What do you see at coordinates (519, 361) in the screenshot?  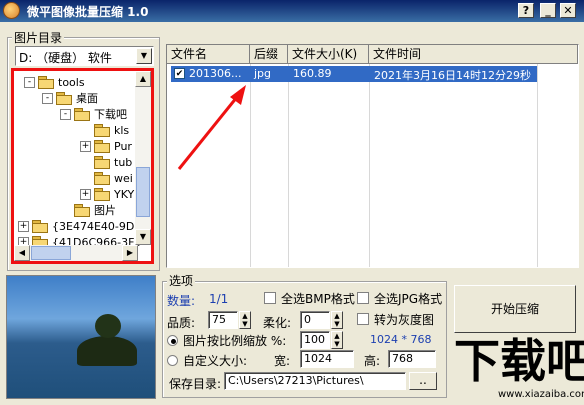 I see `site-watermark-logo: 下载吧` at bounding box center [519, 361].